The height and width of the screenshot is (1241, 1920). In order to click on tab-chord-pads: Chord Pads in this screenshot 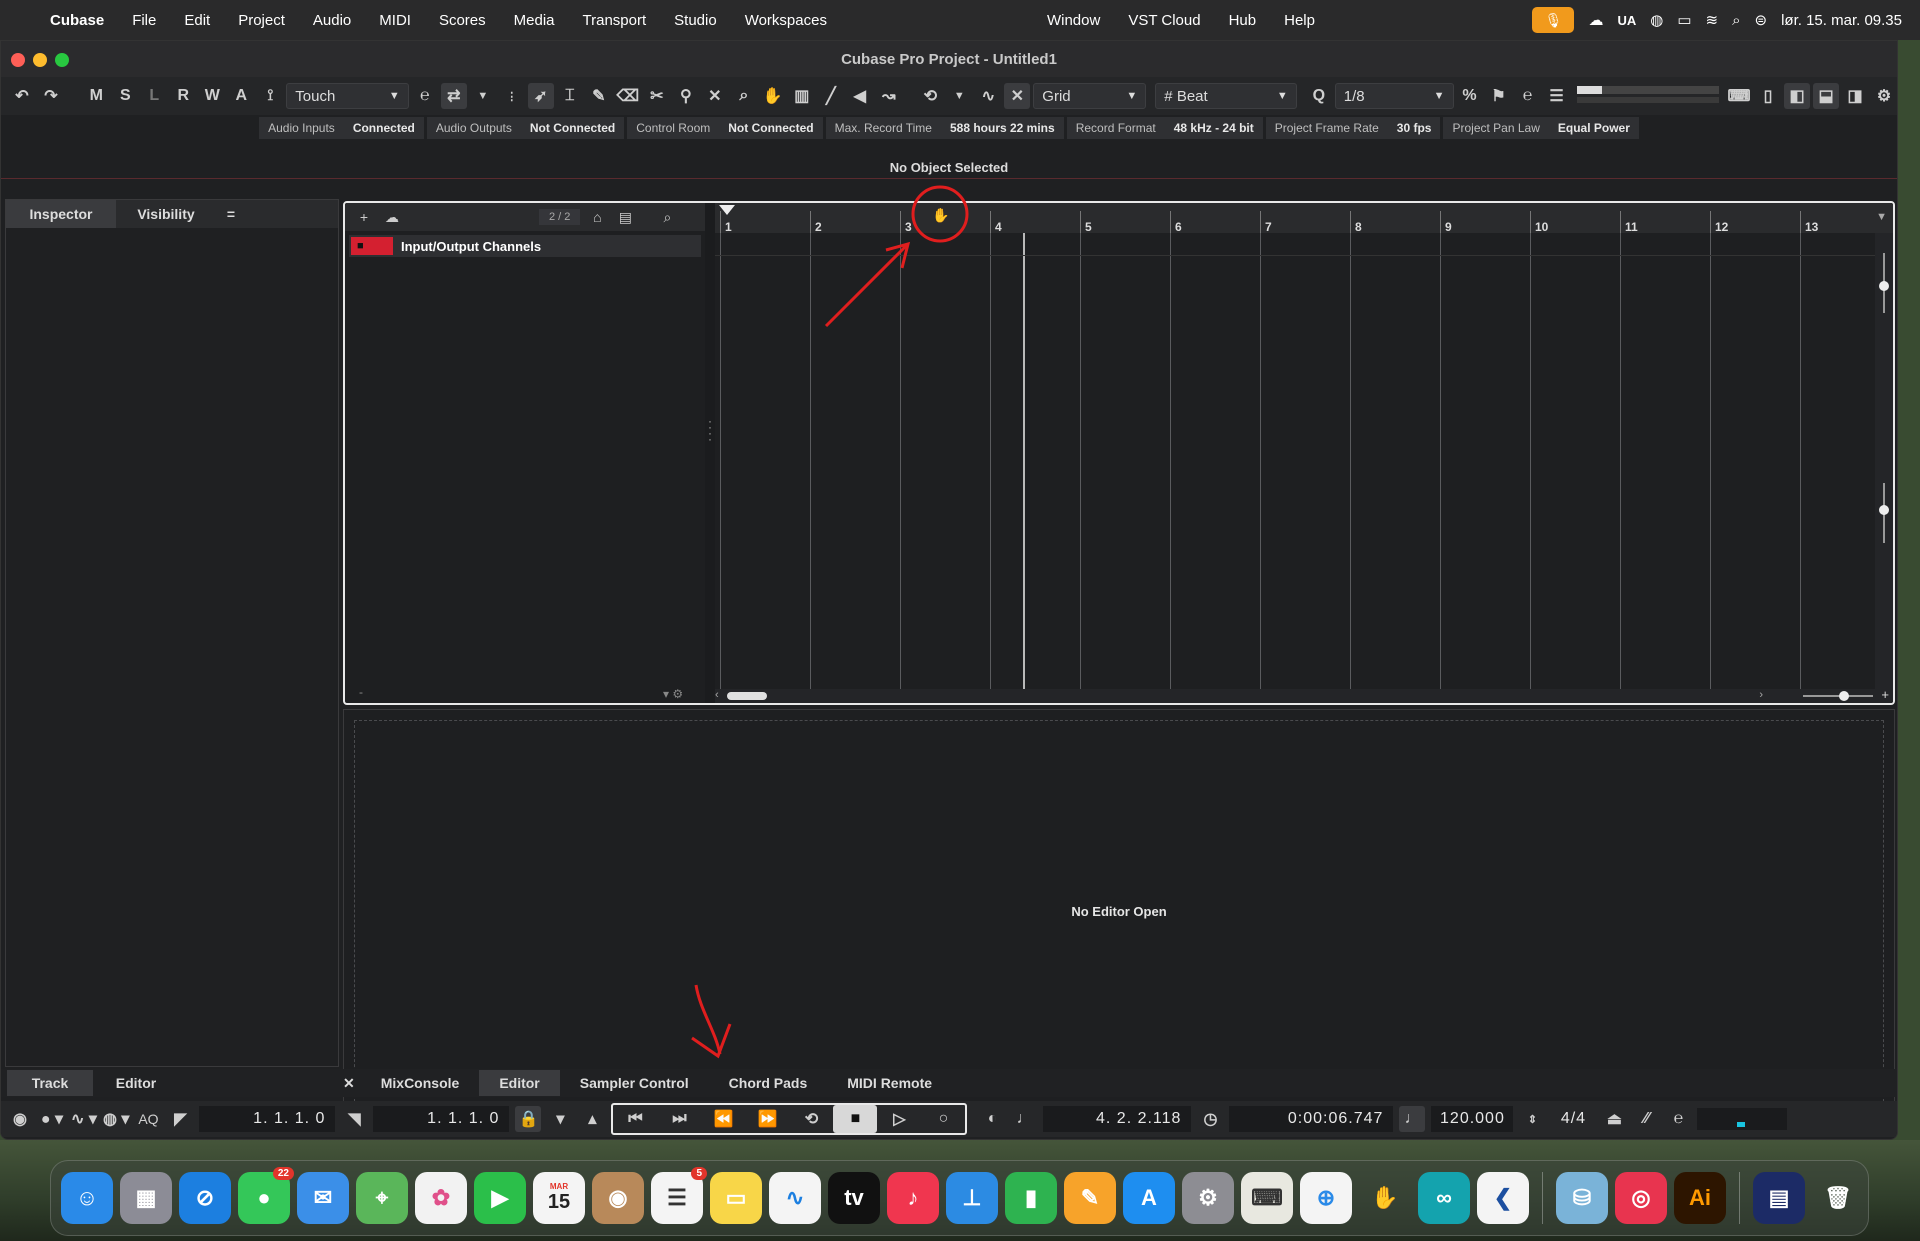, I will do `click(768, 1083)`.